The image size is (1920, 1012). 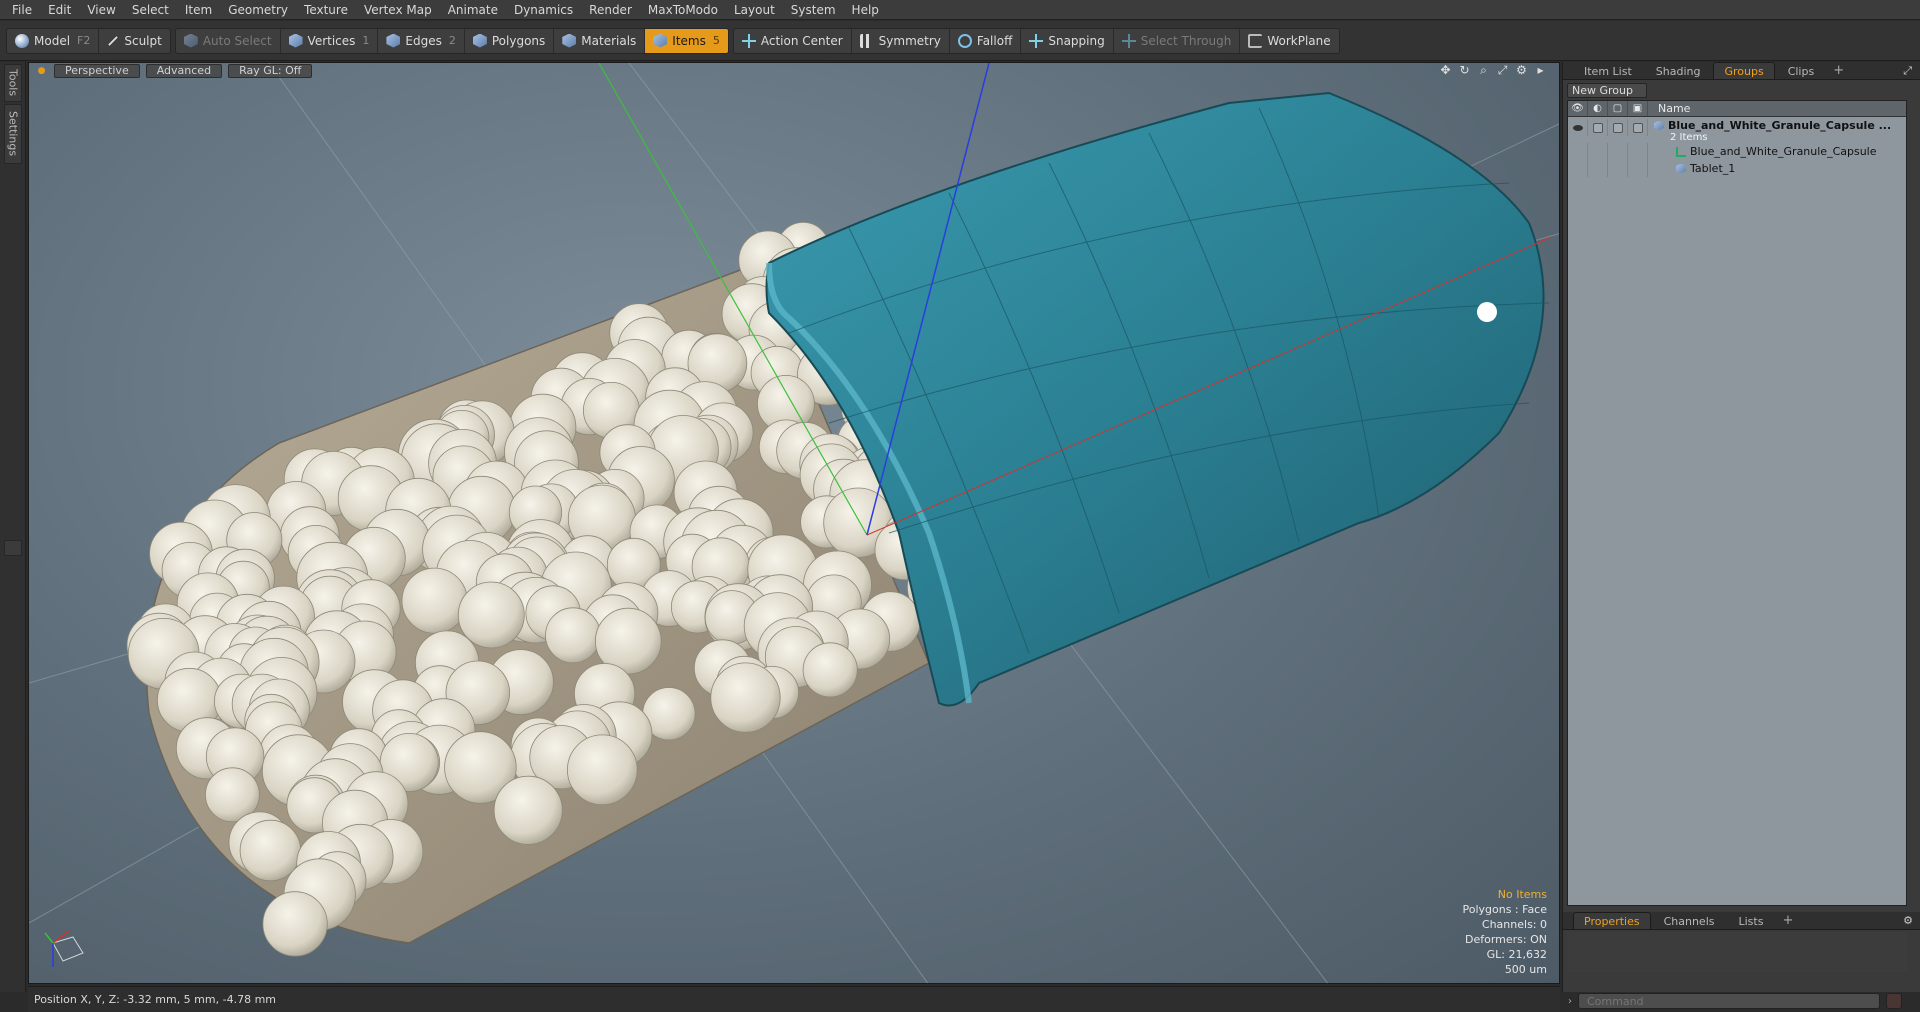 I want to click on items-button: Items 5, so click(x=686, y=40).